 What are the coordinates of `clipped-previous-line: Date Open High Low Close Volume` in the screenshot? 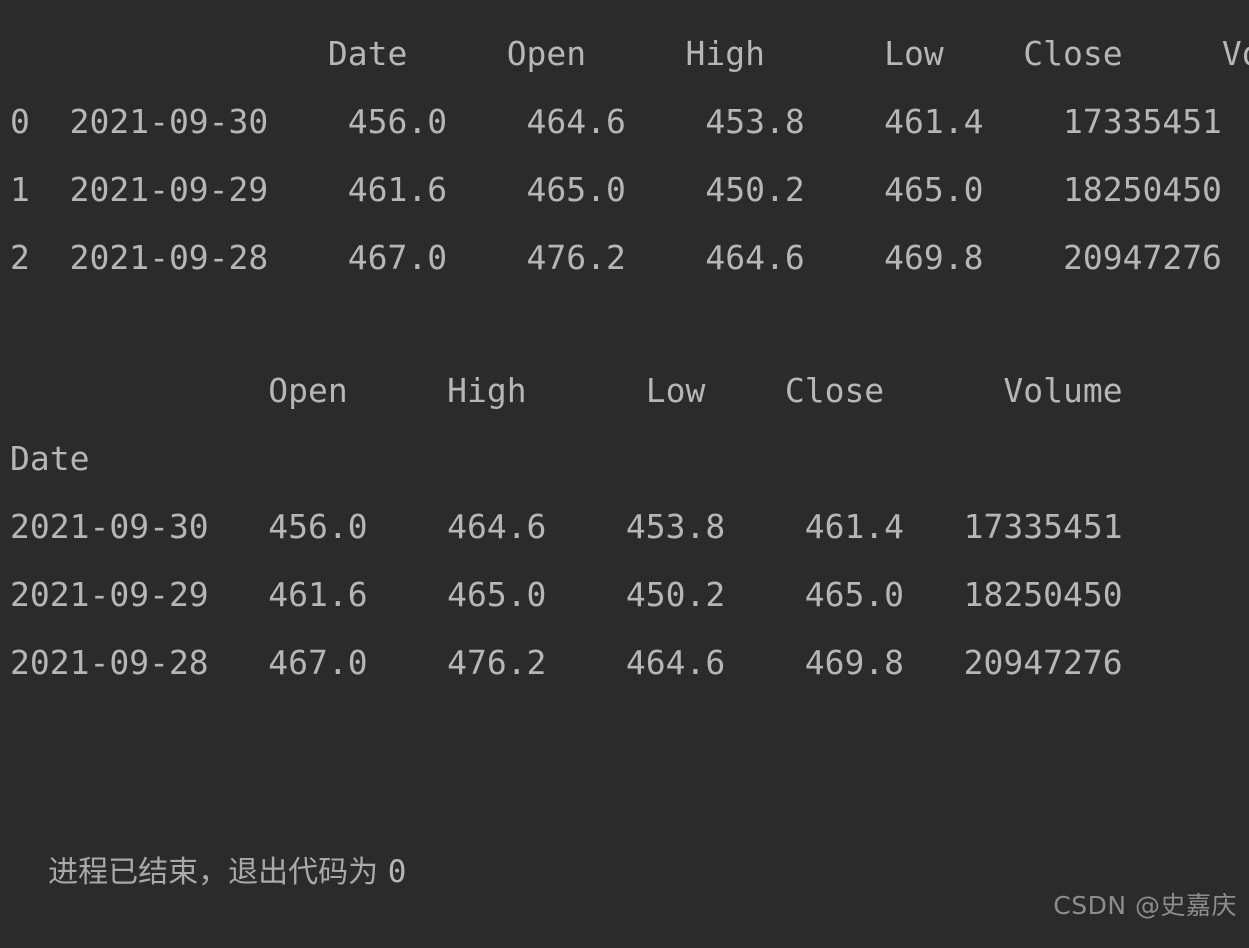 It's located at (586, 6).